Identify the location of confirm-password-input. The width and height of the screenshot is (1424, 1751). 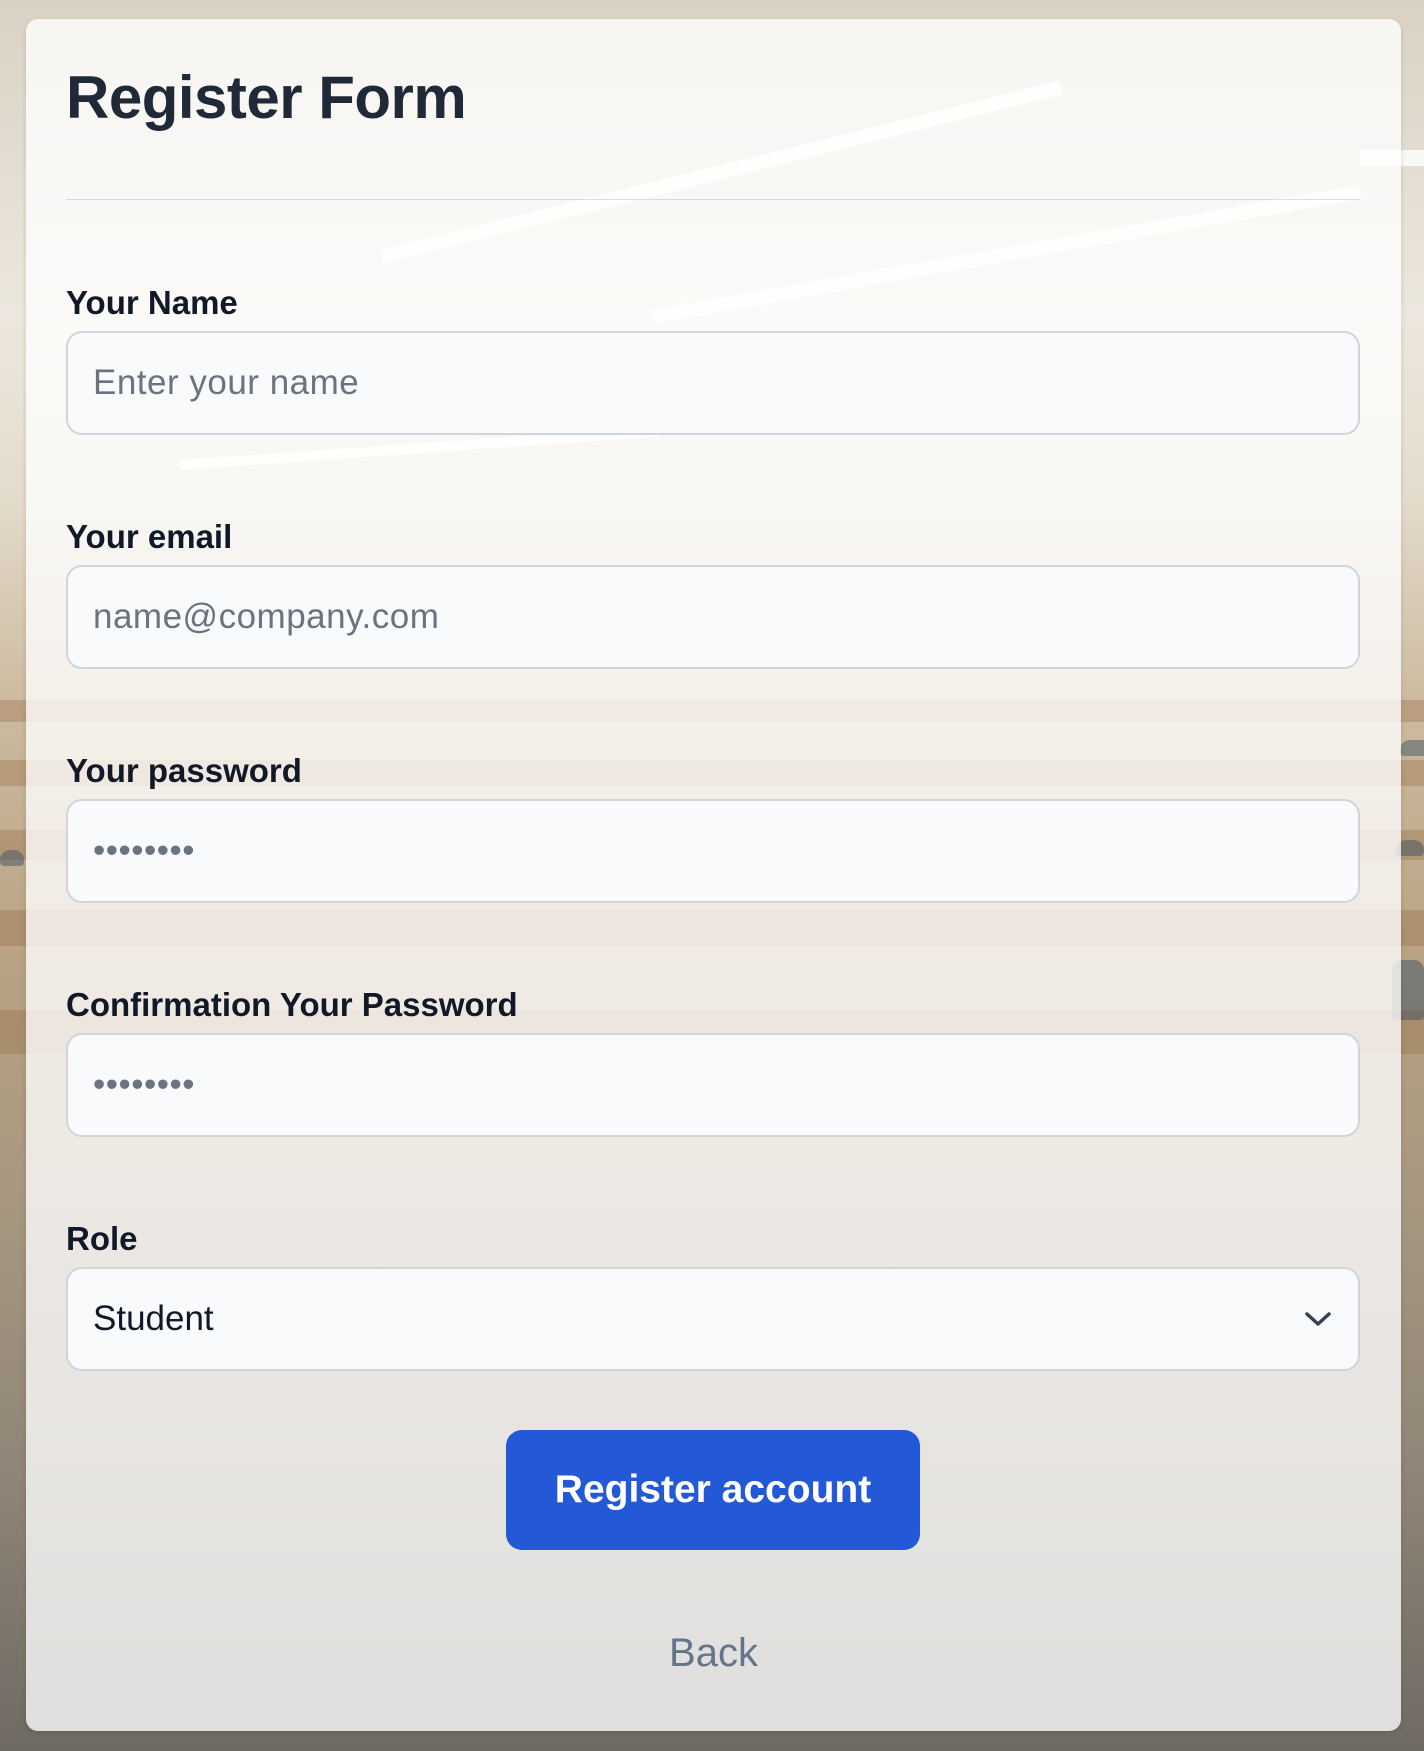
(713, 1085).